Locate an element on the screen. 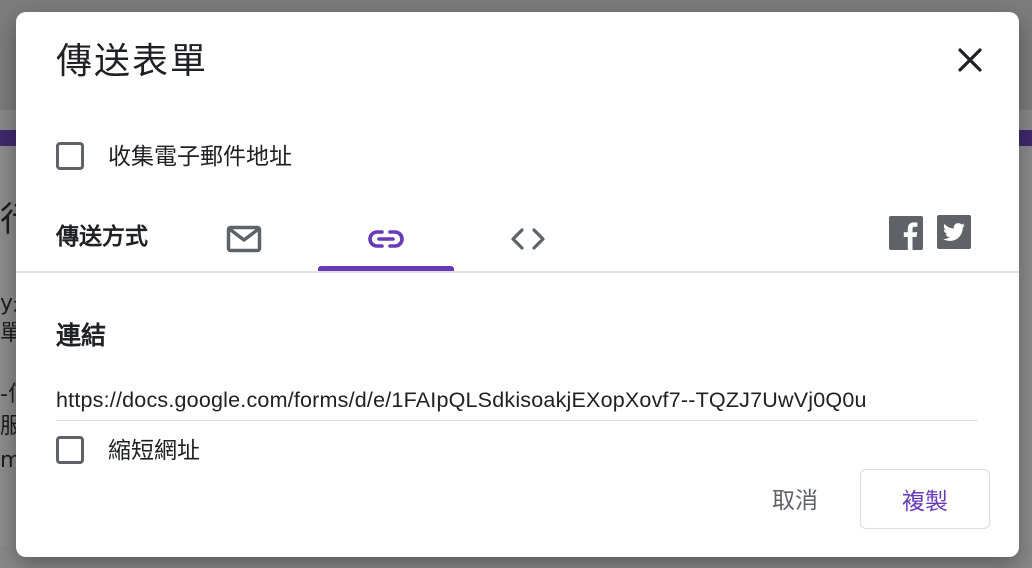 Image resolution: width=1032 pixels, height=568 pixels. tab-embed is located at coordinates (528, 239).